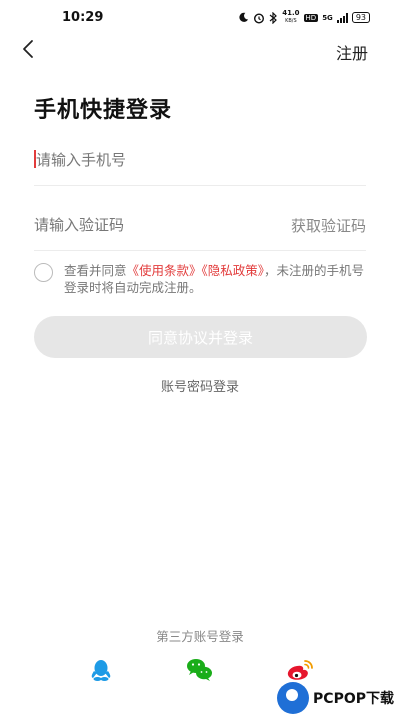 The width and height of the screenshot is (400, 720). What do you see at coordinates (353, 699) in the screenshot?
I see `watermark-text: PCPOP下载` at bounding box center [353, 699].